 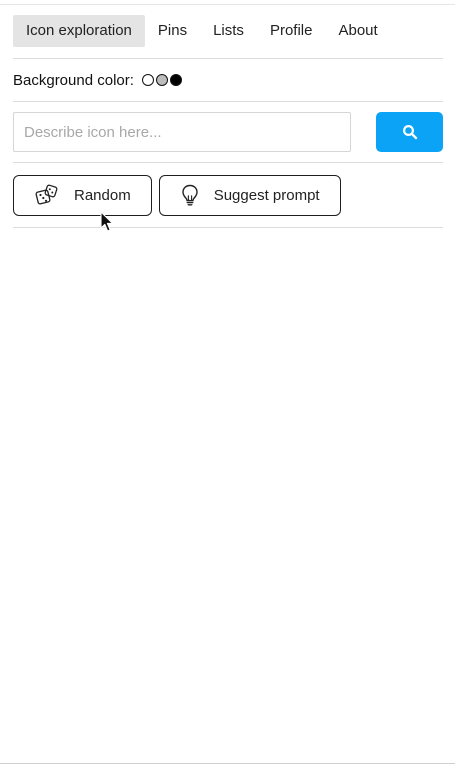 I want to click on swatch-black, so click(x=175, y=80).